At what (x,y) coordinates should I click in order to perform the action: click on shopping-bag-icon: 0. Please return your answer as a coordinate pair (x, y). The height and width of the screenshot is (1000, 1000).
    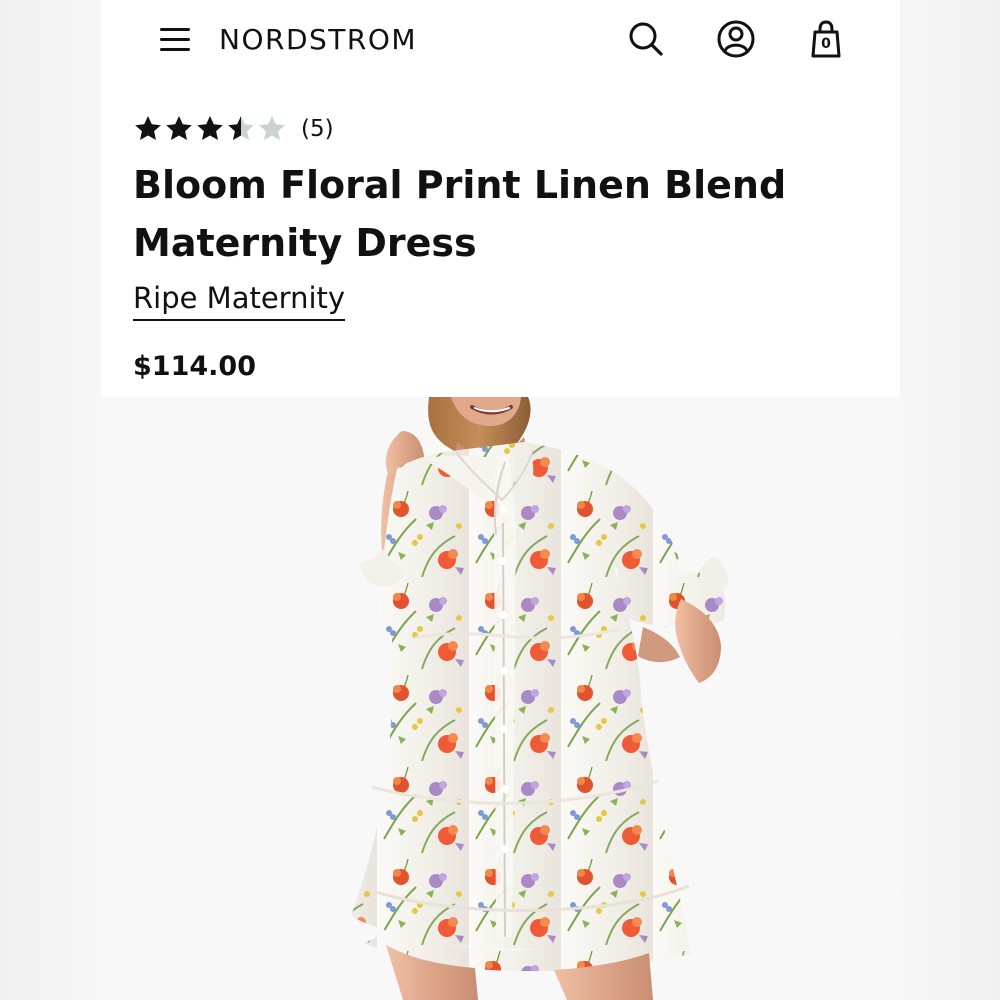
    Looking at the image, I should click on (826, 39).